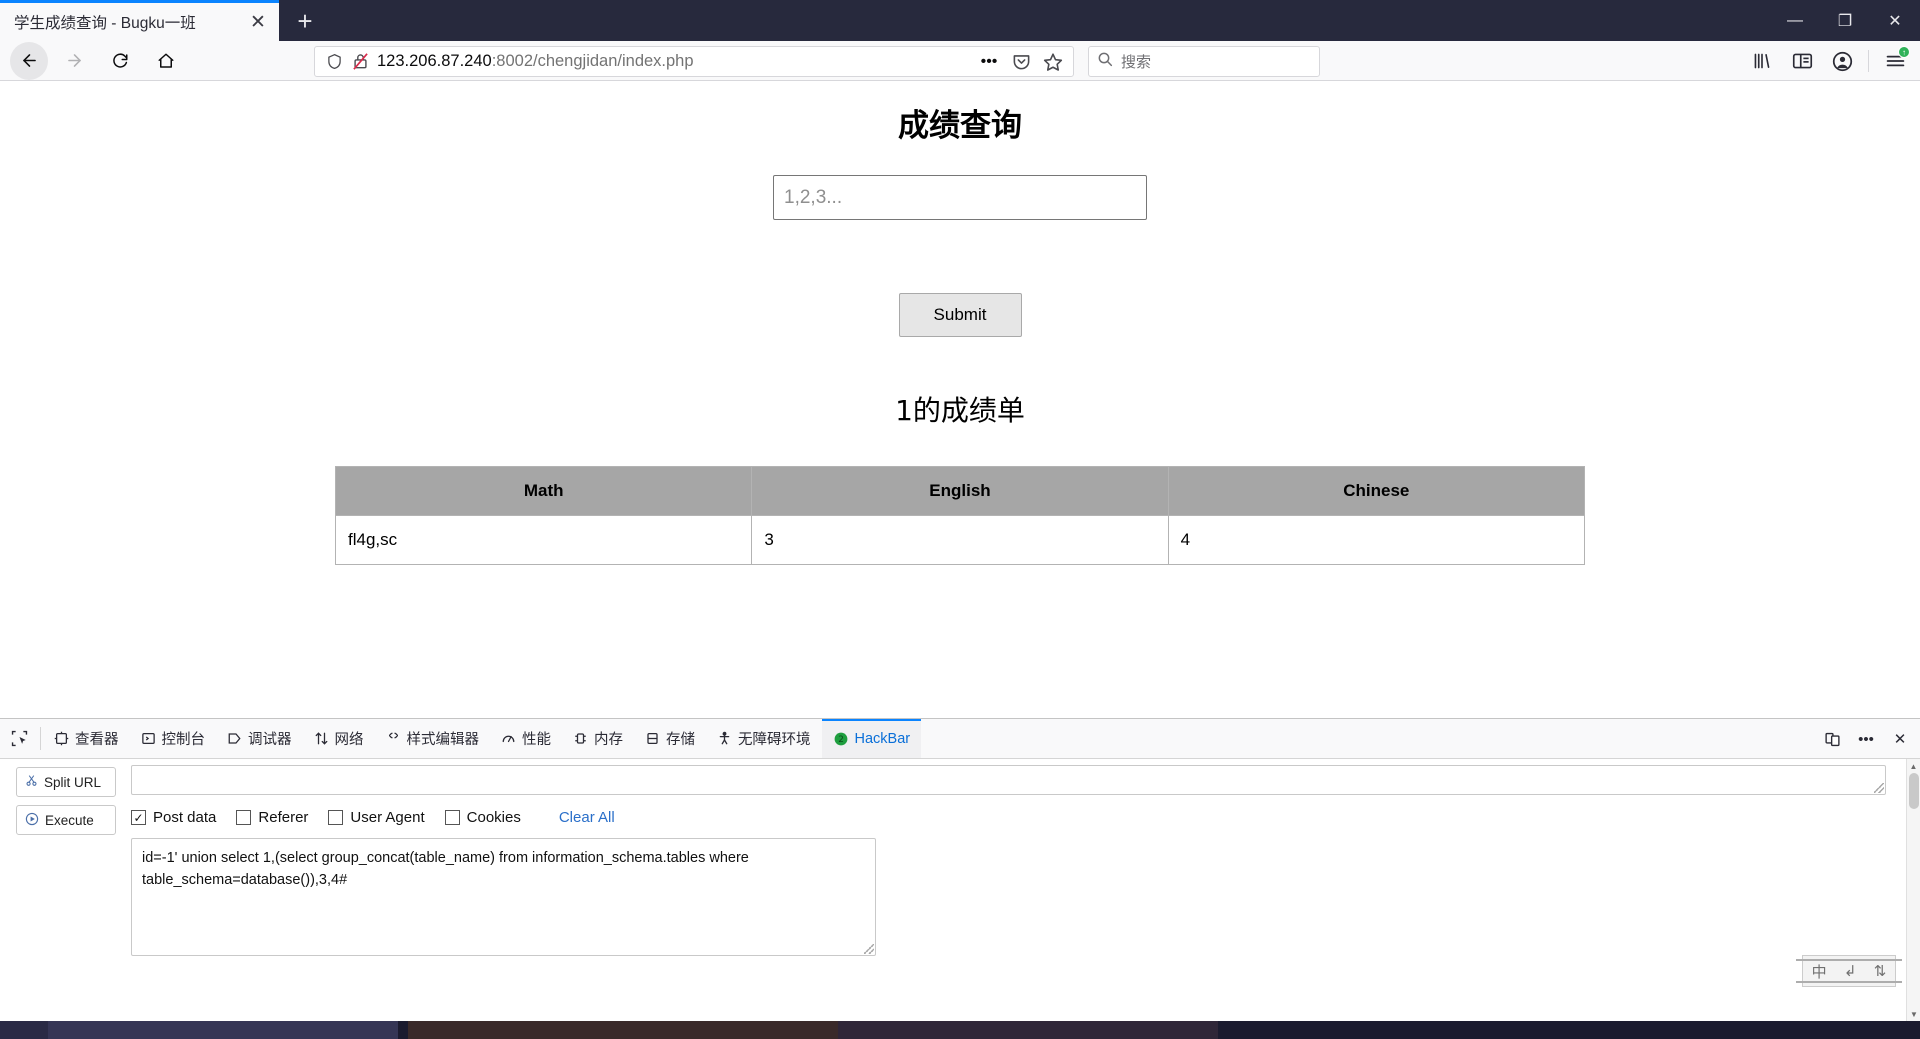 The width and height of the screenshot is (1920, 1039). Describe the element at coordinates (652, 738) in the screenshot. I see `storage-icon` at that location.